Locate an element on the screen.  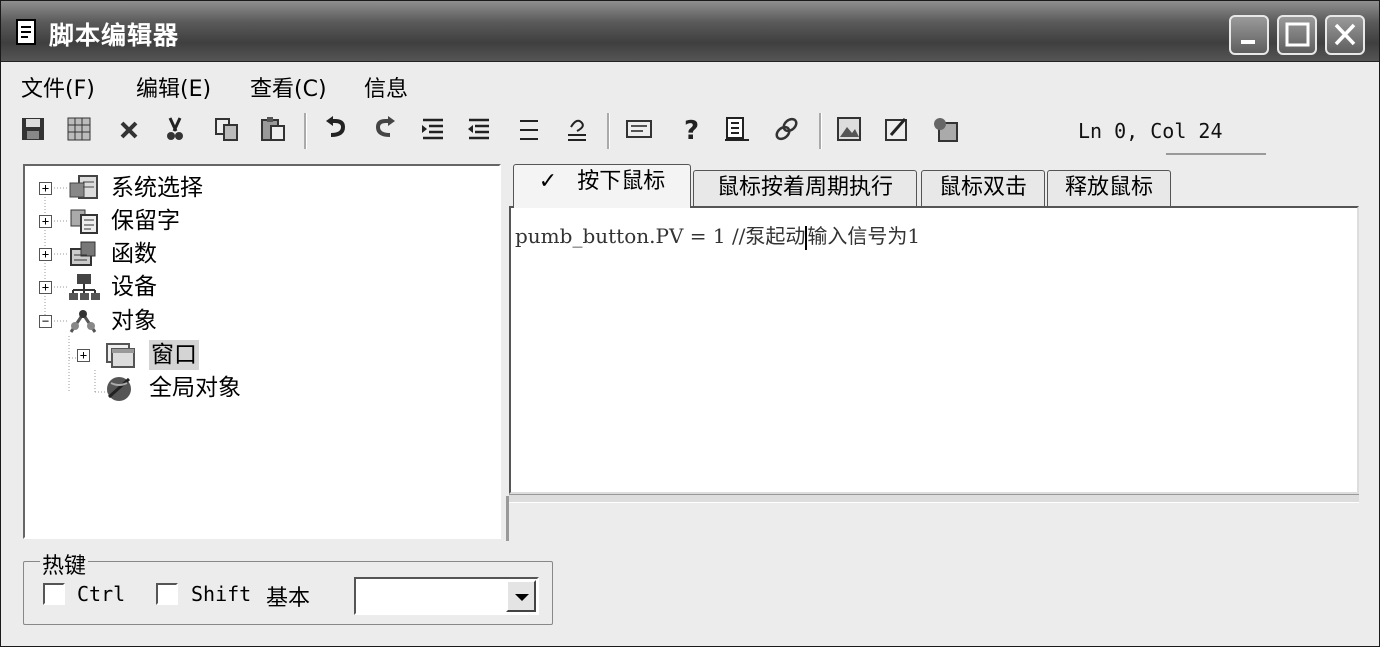
uncomment-icon is located at coordinates (577, 130).